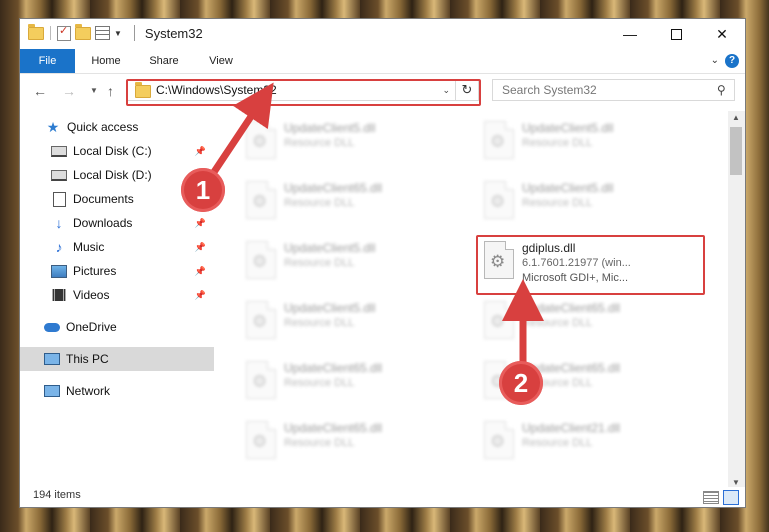 This screenshot has width=769, height=532. What do you see at coordinates (40, 91) in the screenshot?
I see `back-arrow-icon: ←` at bounding box center [40, 91].